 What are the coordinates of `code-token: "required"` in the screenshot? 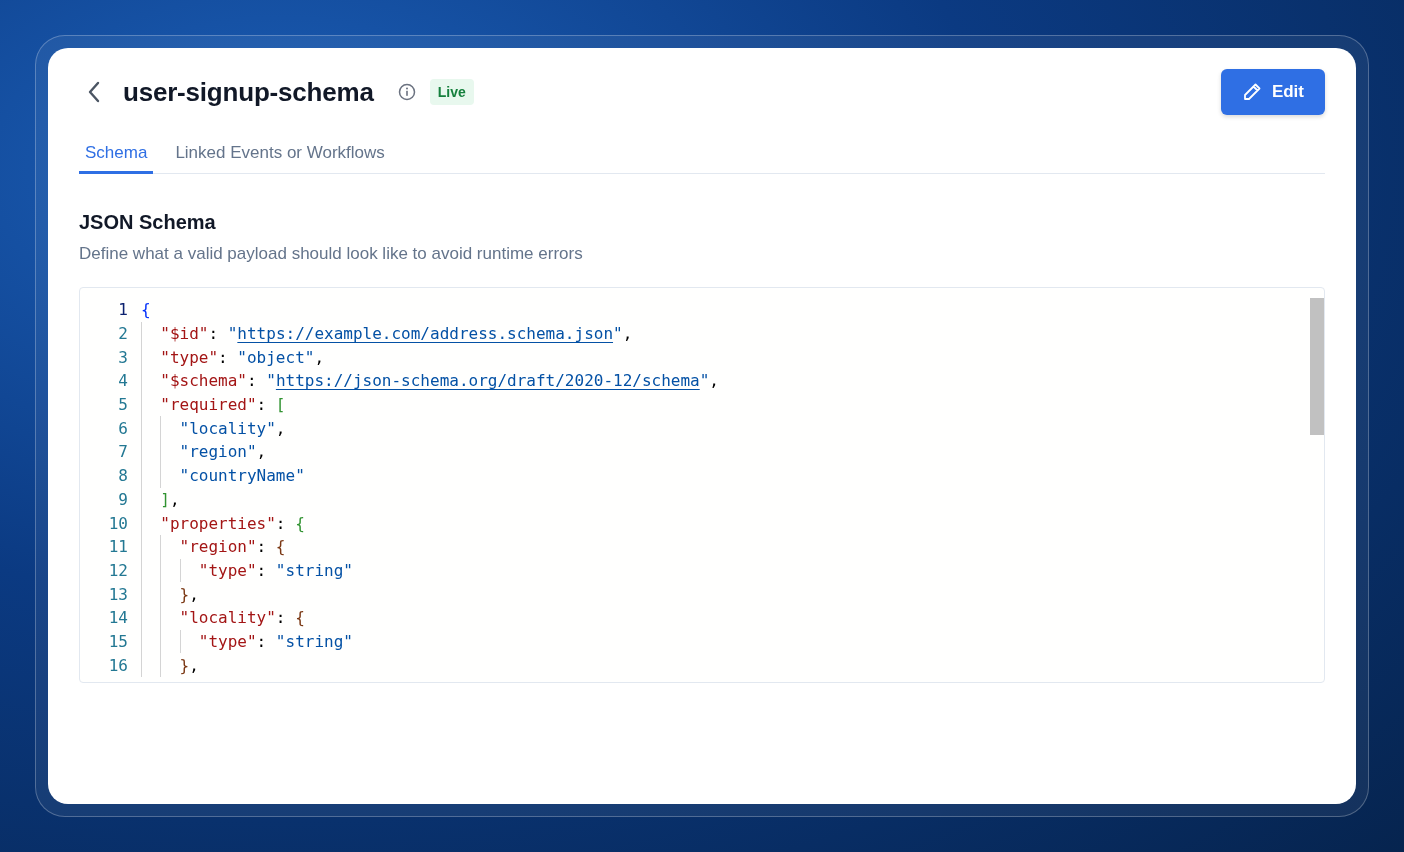 It's located at (208, 405).